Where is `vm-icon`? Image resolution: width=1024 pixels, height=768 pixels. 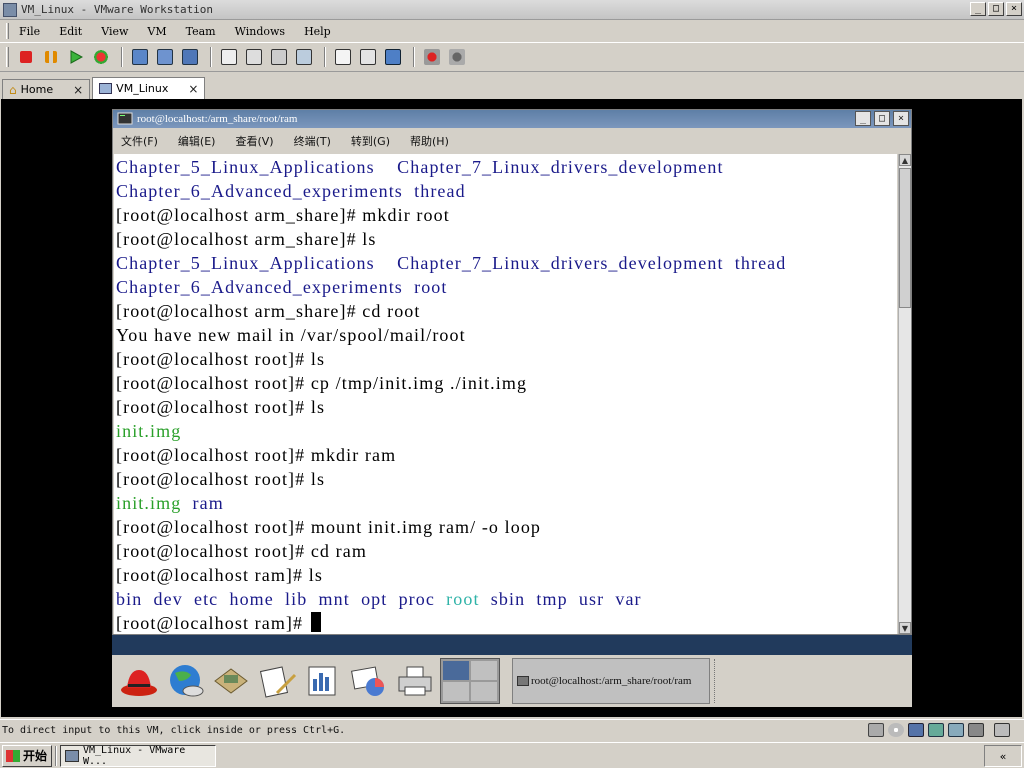 vm-icon is located at coordinates (106, 88).